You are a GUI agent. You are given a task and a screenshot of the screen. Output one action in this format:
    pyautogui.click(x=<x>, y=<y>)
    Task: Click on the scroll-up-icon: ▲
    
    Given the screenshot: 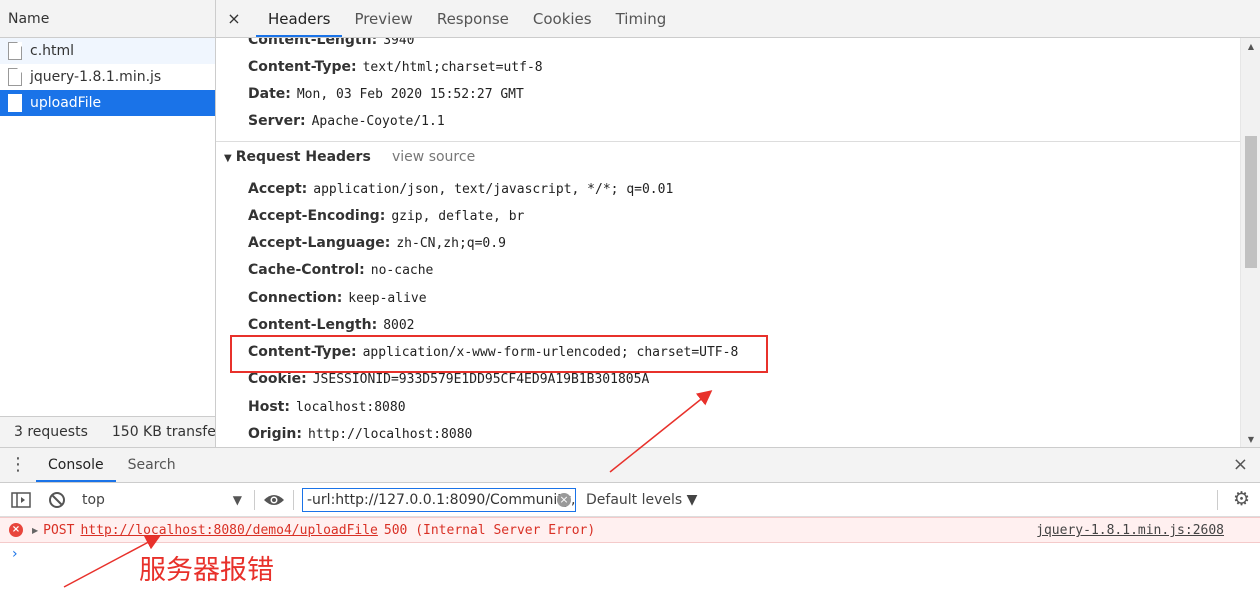 What is the action you would take?
    pyautogui.click(x=1250, y=46)
    